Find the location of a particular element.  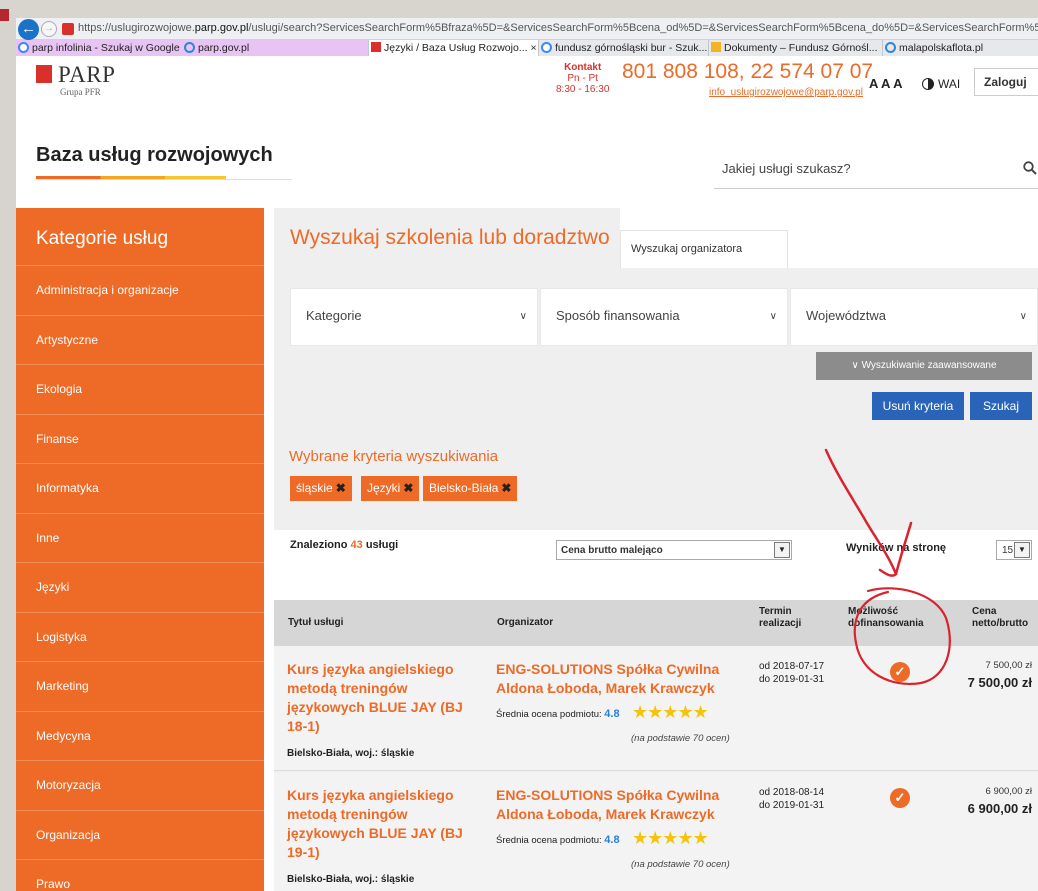

document-icon is located at coordinates (716, 47).